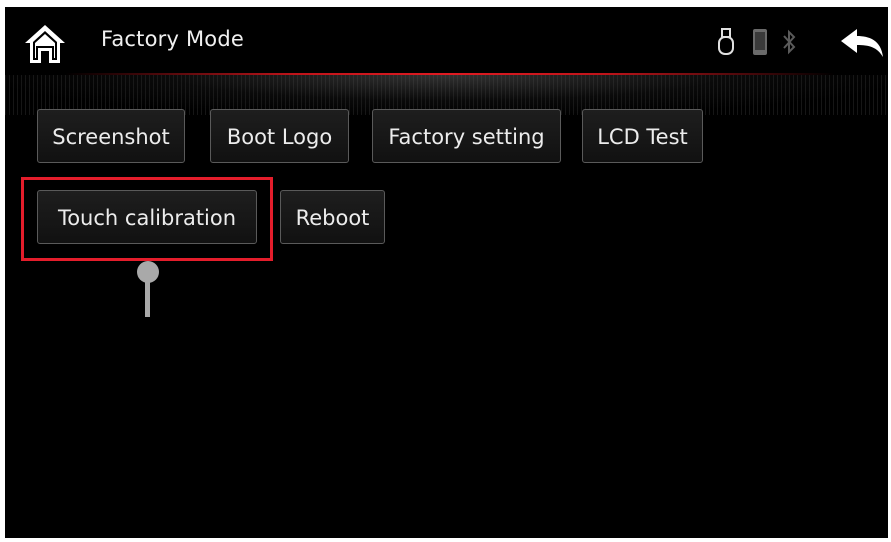 This screenshot has height=542, width=891. Describe the element at coordinates (147, 219) in the screenshot. I see `highlight-box` at that location.